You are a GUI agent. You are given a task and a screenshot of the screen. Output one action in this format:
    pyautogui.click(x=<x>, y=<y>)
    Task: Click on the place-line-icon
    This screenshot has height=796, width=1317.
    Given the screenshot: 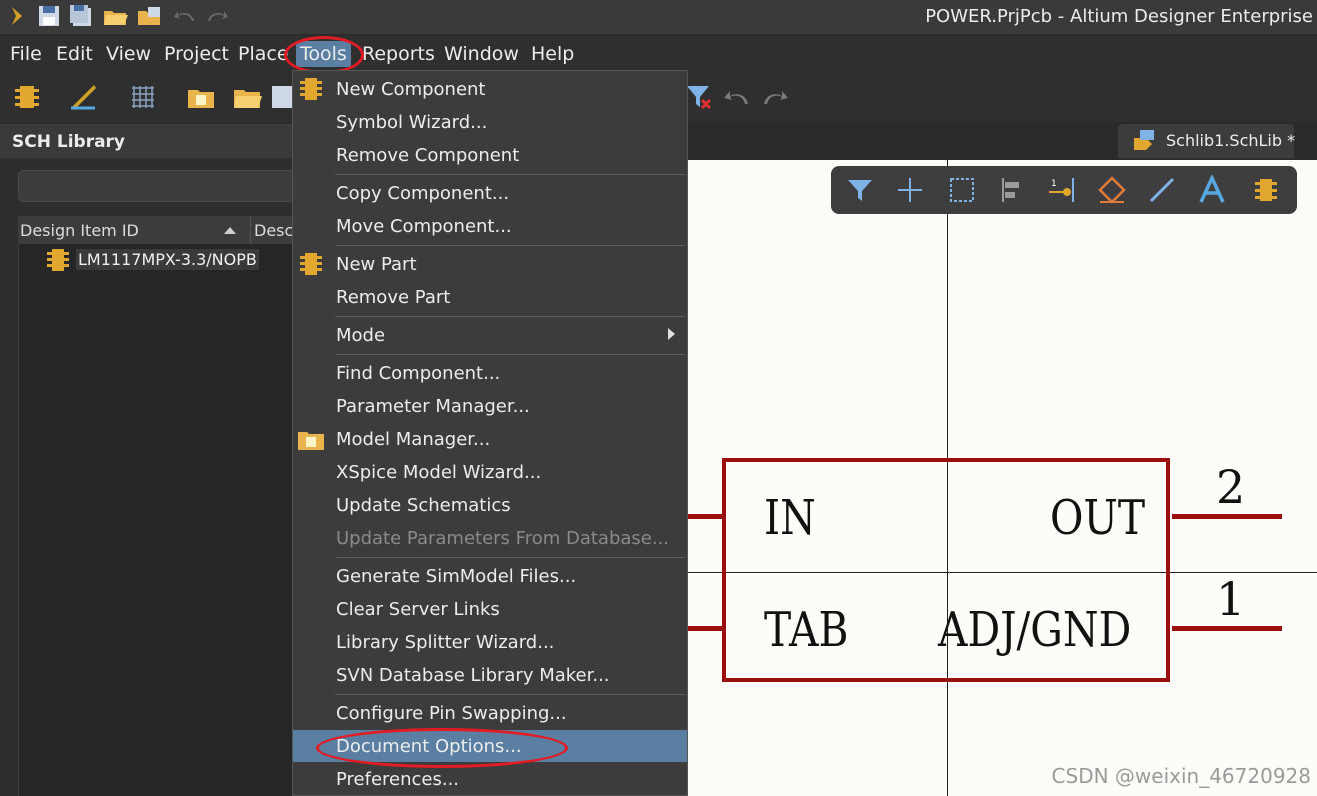 What is the action you would take?
    pyautogui.click(x=1162, y=190)
    